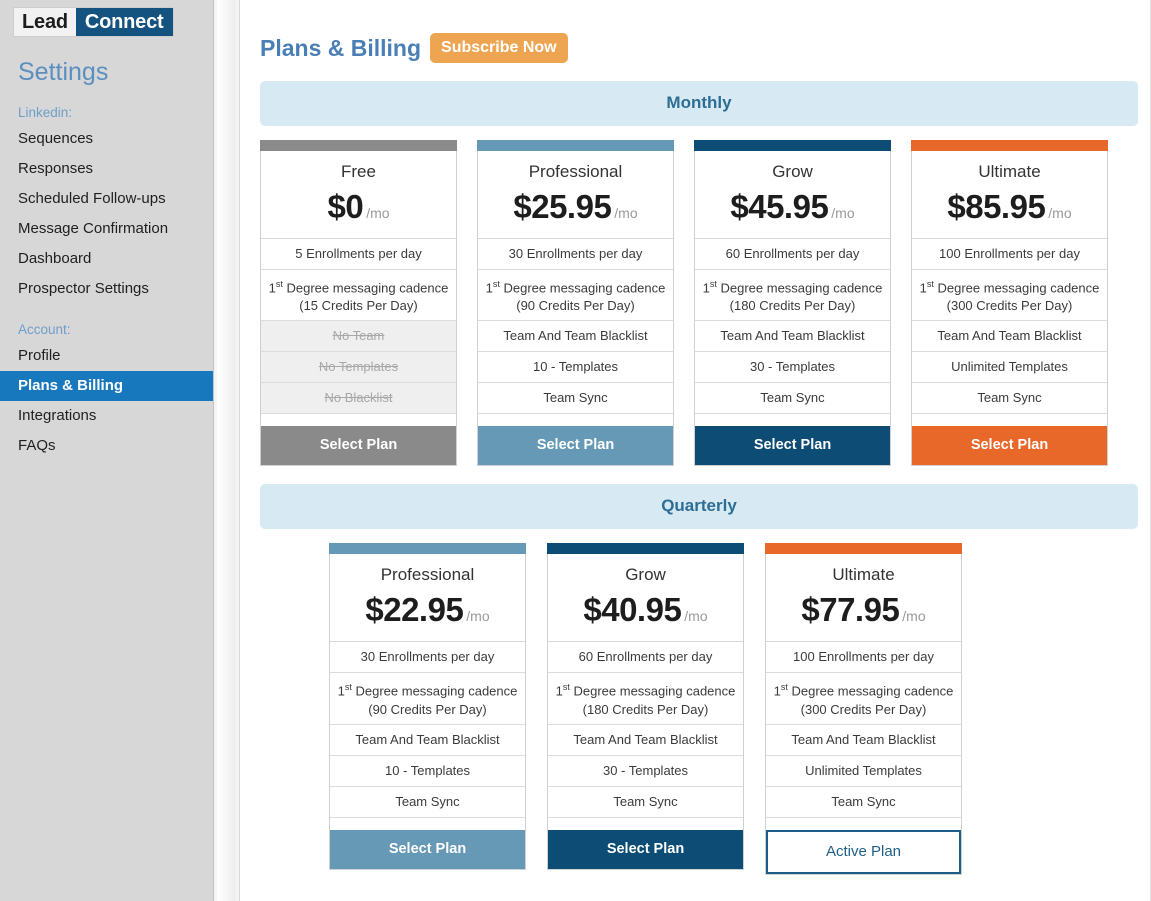 The width and height of the screenshot is (1151, 901). Describe the element at coordinates (996, 206) in the screenshot. I see `plan-price-amount: $85.95` at that location.